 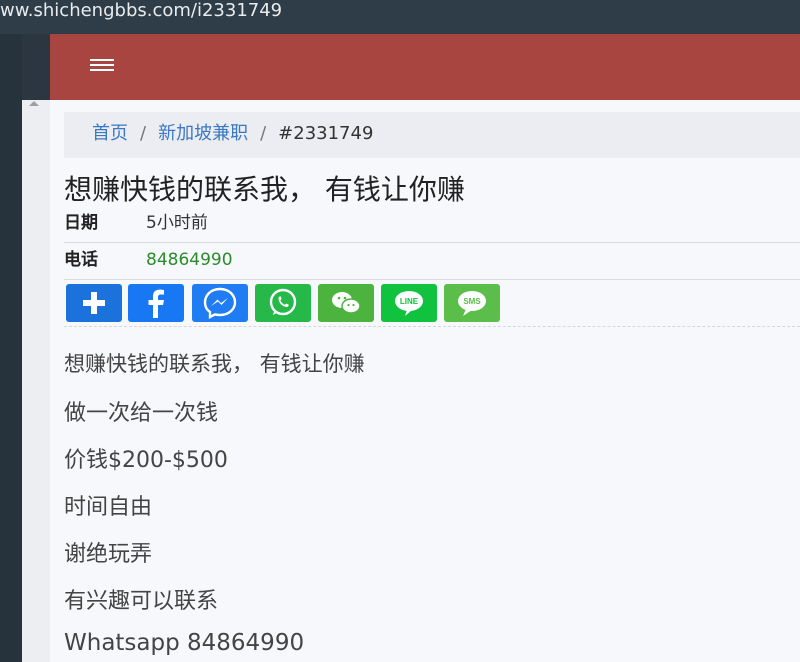 I want to click on wechat-share-button, so click(x=346, y=303).